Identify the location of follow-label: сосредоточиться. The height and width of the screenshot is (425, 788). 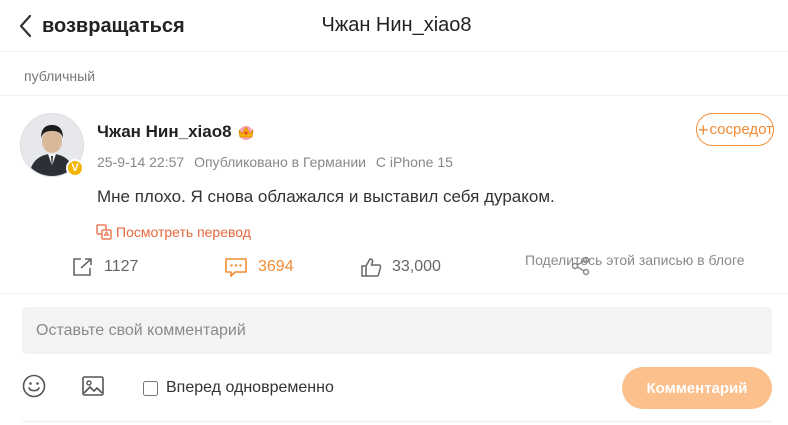
(741, 129).